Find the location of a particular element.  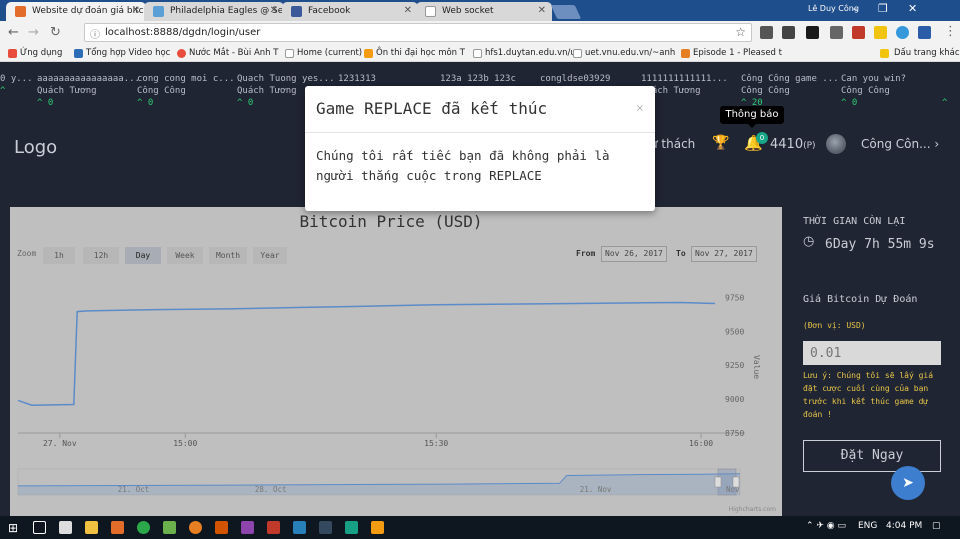

bookmark-star-icon: ☆ is located at coordinates (740, 32).